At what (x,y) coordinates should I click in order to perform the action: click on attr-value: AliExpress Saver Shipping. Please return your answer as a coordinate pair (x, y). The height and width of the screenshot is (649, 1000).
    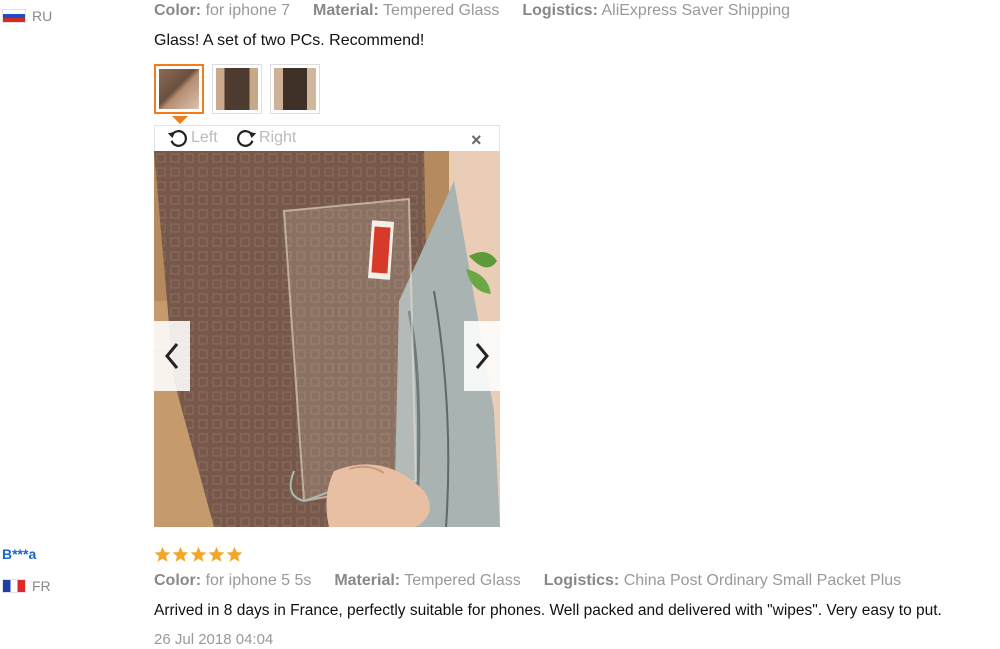
    Looking at the image, I should click on (696, 10).